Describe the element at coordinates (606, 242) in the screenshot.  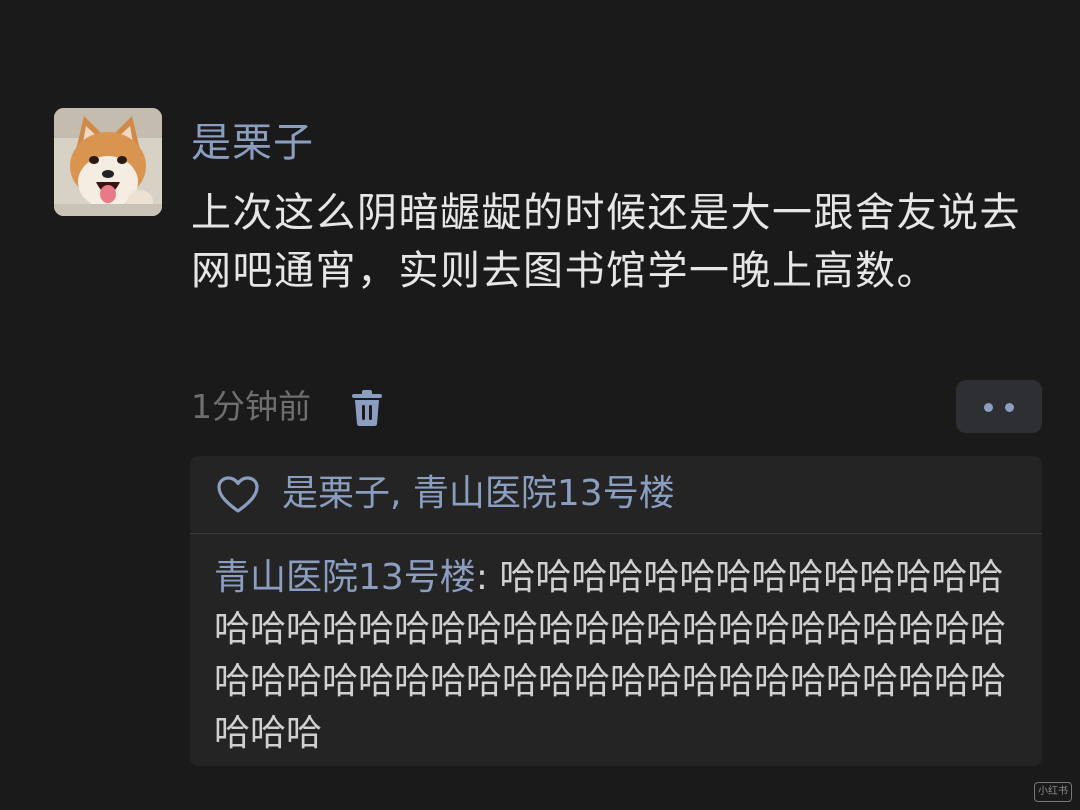
I see `post-text: 上次这么阴暗龌龊的时候还是大一跟舍友说去网吧通宵，实则去图书馆学一晚上高数。` at that location.